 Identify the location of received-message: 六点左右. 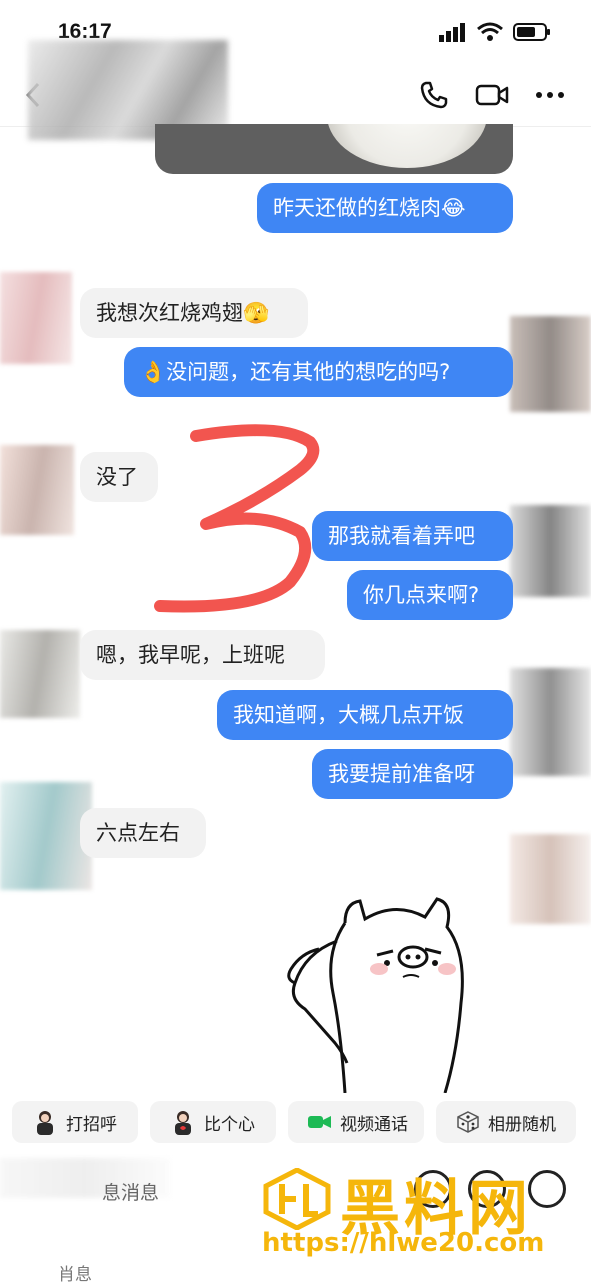
(143, 833).